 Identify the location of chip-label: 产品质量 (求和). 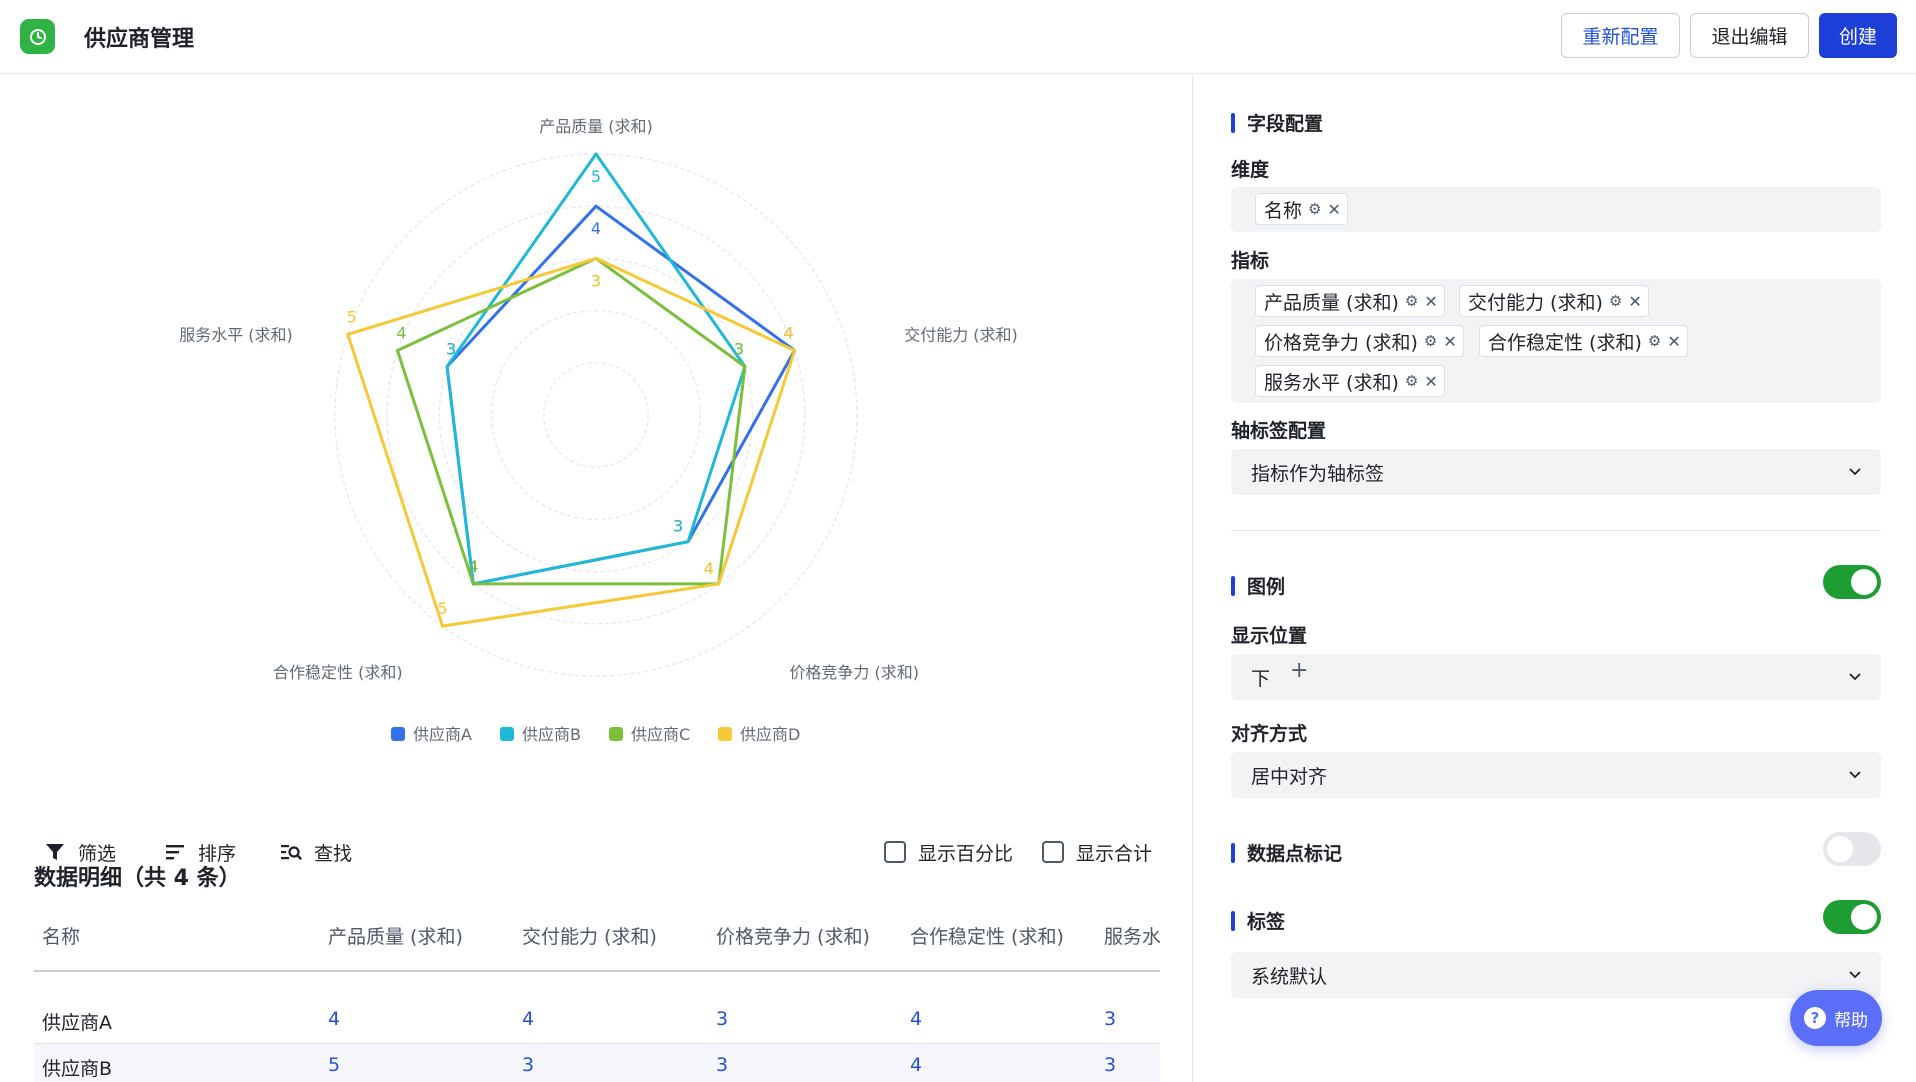
(1331, 302).